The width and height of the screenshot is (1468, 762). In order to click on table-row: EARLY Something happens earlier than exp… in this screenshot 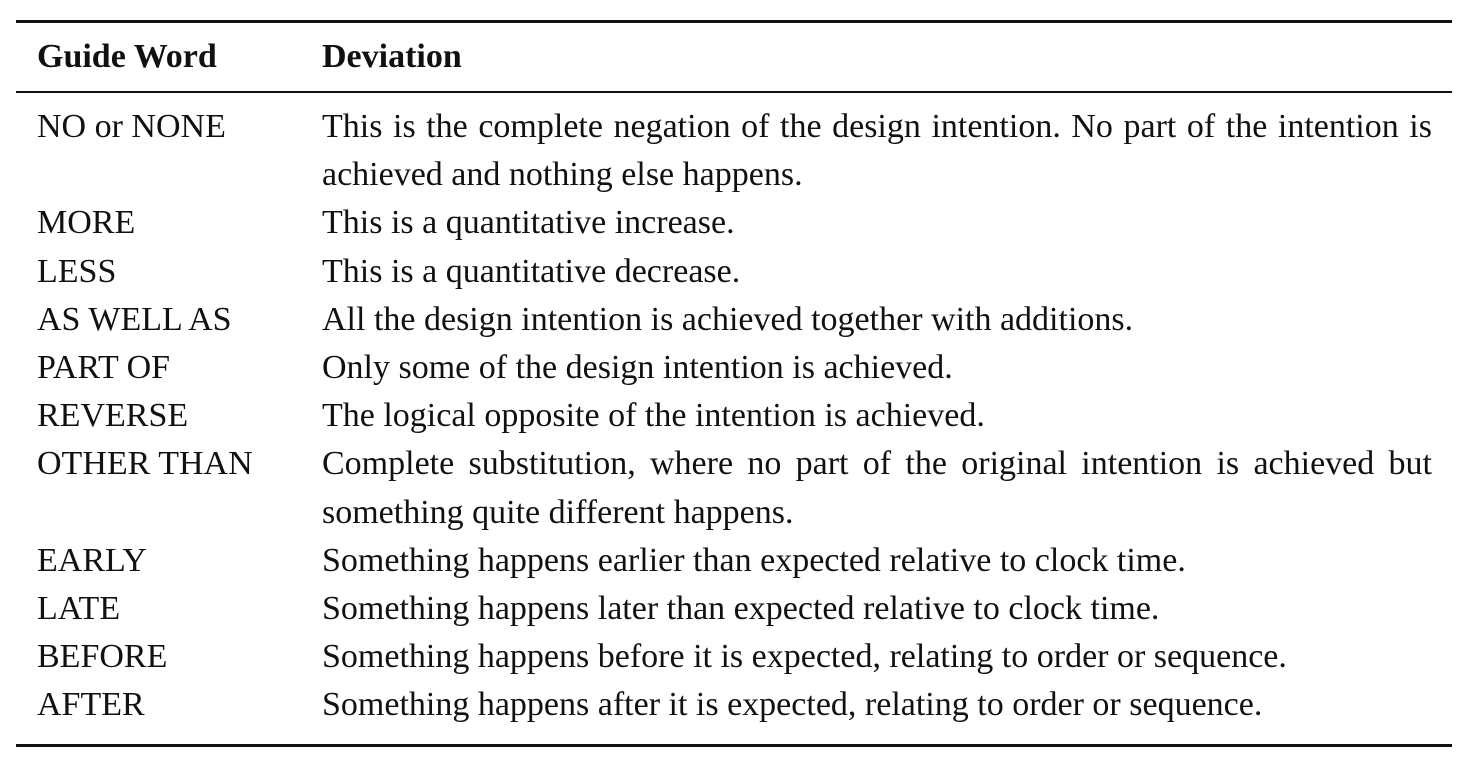, I will do `click(734, 561)`.